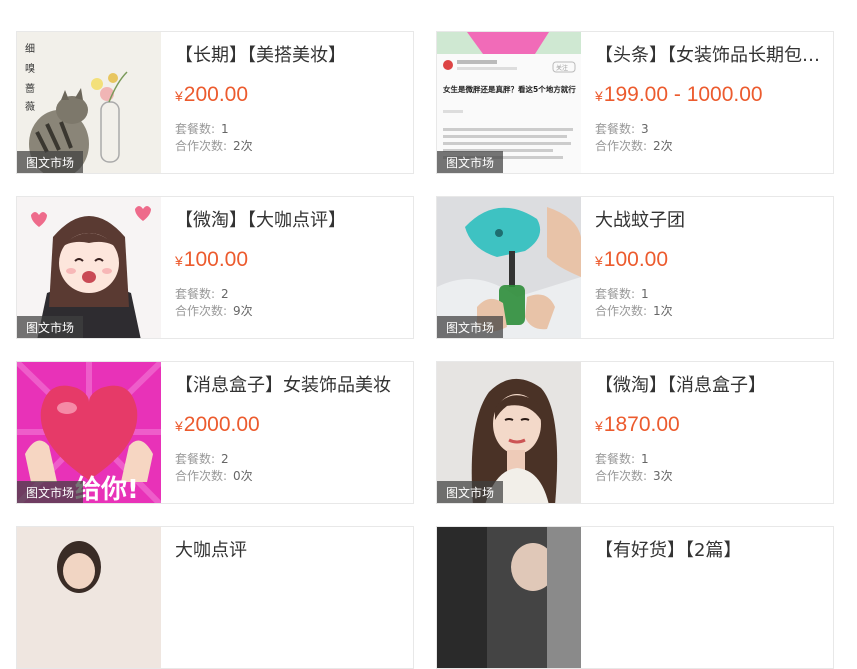 This screenshot has width=857, height=669. What do you see at coordinates (89, 102) in the screenshot?
I see `card-thumbnail: 细 嗅 蔷 薇 图文市场` at bounding box center [89, 102].